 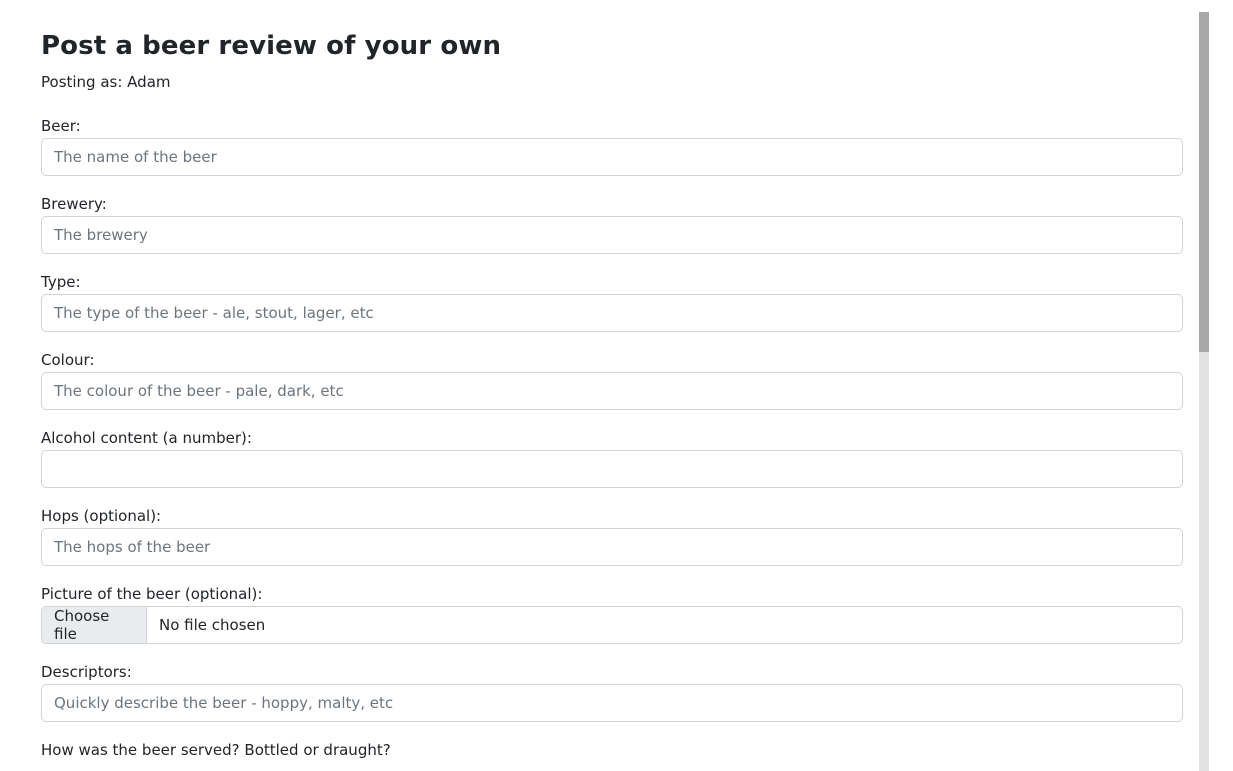 I want to click on hops-field-group: Hops (optional):, so click(x=612, y=536).